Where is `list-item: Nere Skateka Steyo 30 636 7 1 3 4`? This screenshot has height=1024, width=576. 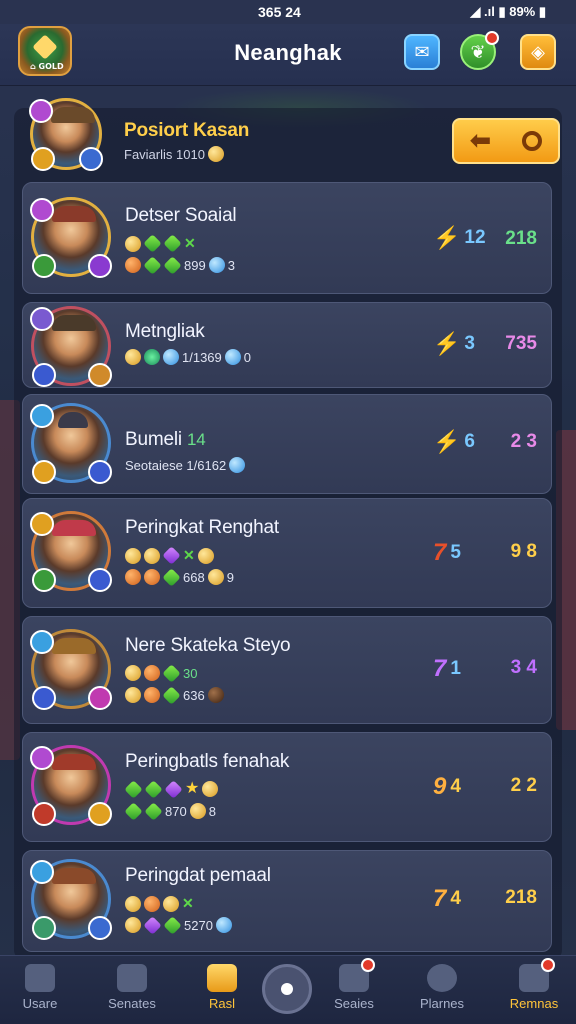 list-item: Nere Skateka Steyo 30 636 7 1 3 4 is located at coordinates (287, 670).